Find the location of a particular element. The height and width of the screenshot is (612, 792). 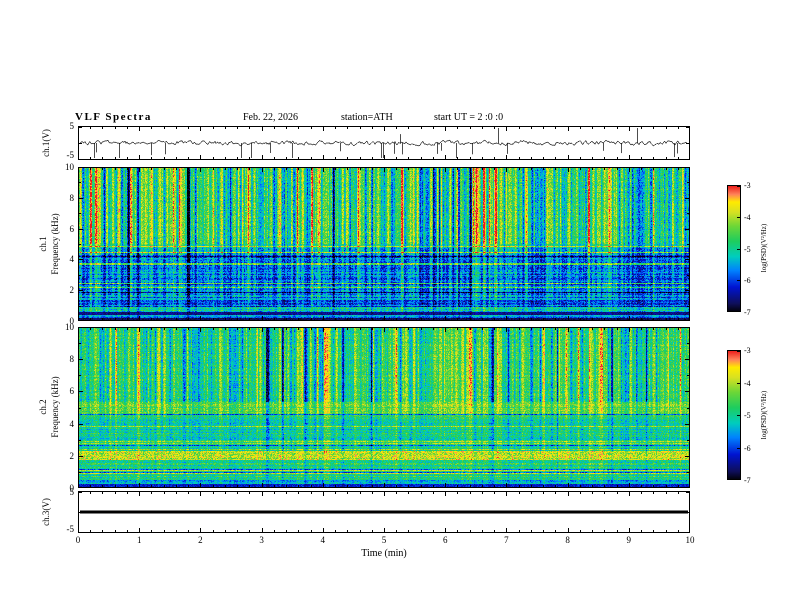

ch2-spec-ytick-label: 2 is located at coordinates (72, 455).